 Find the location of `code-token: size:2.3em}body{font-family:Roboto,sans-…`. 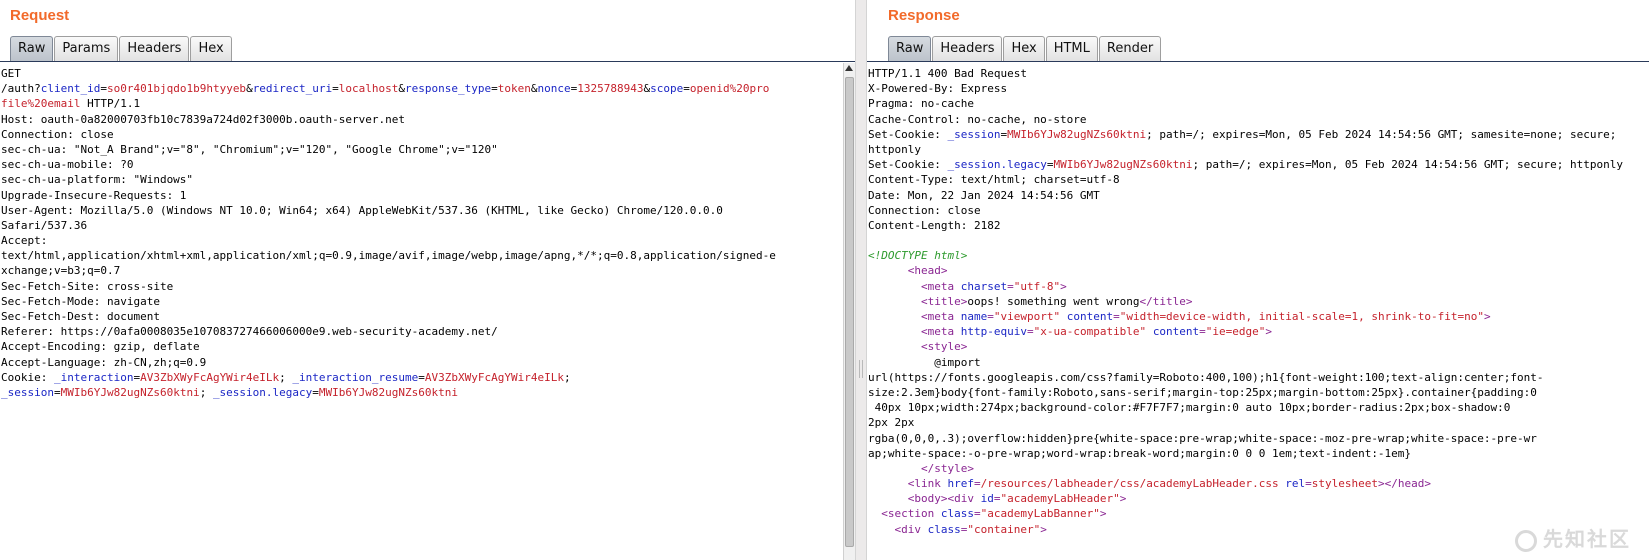

code-token: size:2.3em}body{font-family:Roboto,sans-… is located at coordinates (1202, 392).